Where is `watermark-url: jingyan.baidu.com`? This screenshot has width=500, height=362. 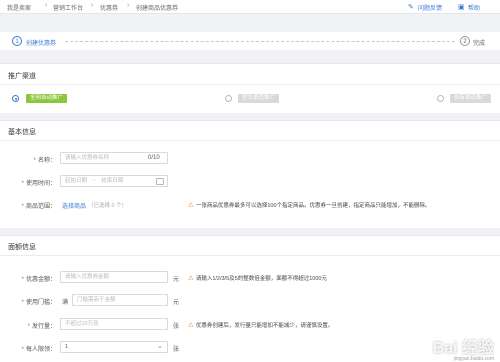
watermark-url: jingyan.baidu.com is located at coordinates (473, 359).